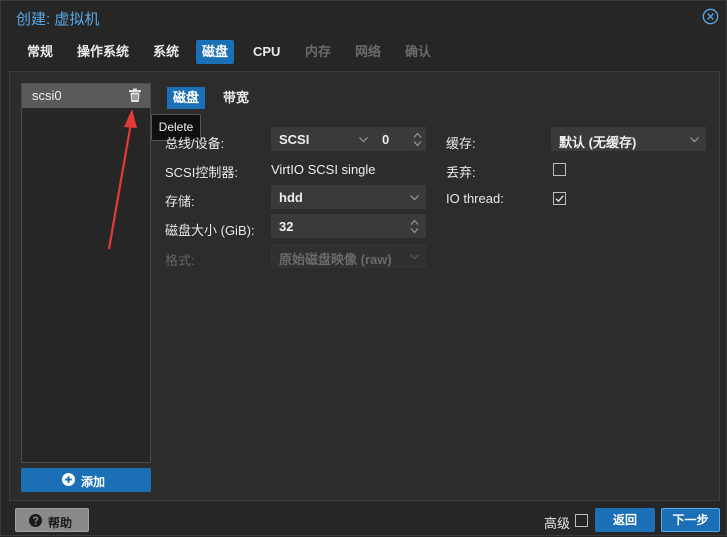 The width and height of the screenshot is (727, 537). I want to click on bus-device-label: 总线/设备:, so click(195, 143).